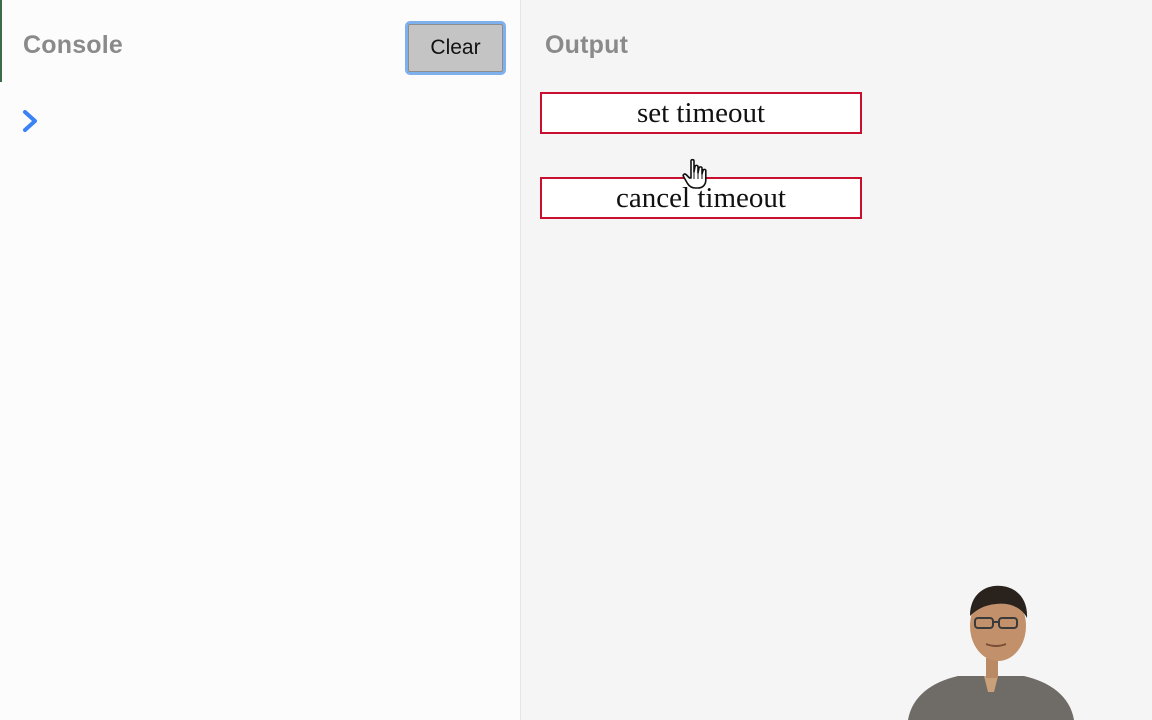  I want to click on clear-button-label: Clear, so click(455, 48).